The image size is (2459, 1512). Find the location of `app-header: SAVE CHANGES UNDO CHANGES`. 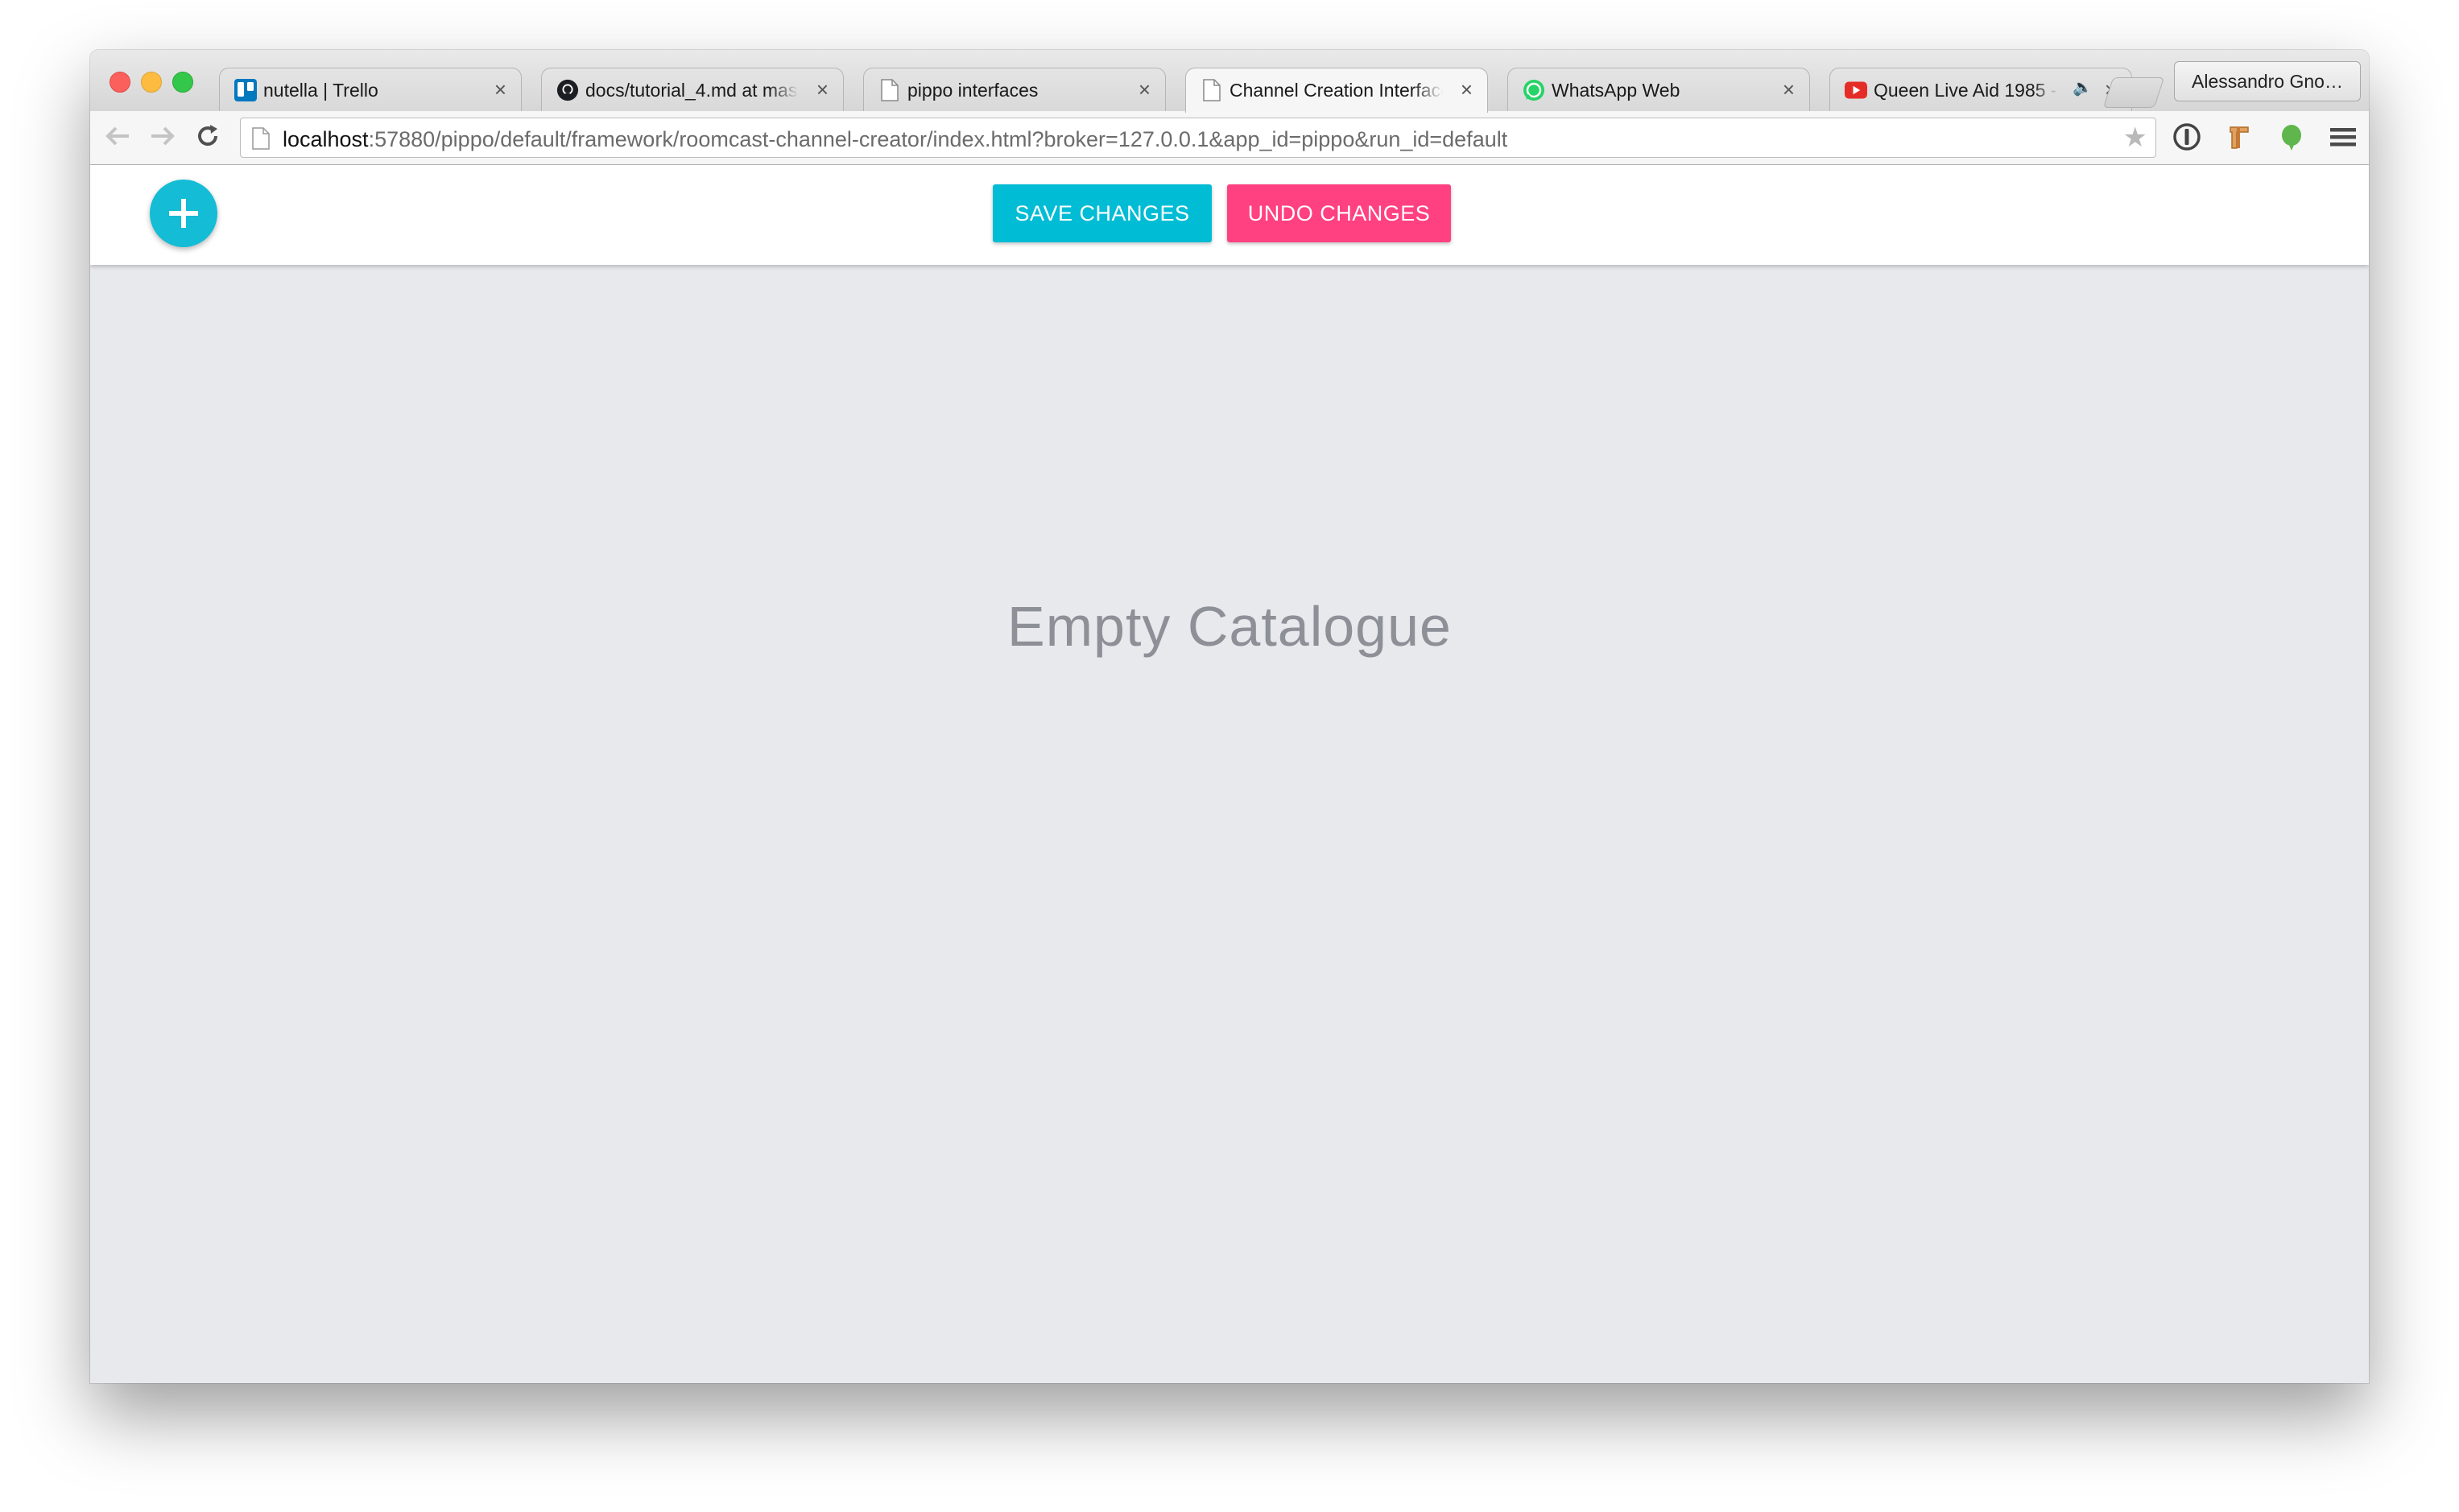

app-header: SAVE CHANGES UNDO CHANGES is located at coordinates (1229, 215).